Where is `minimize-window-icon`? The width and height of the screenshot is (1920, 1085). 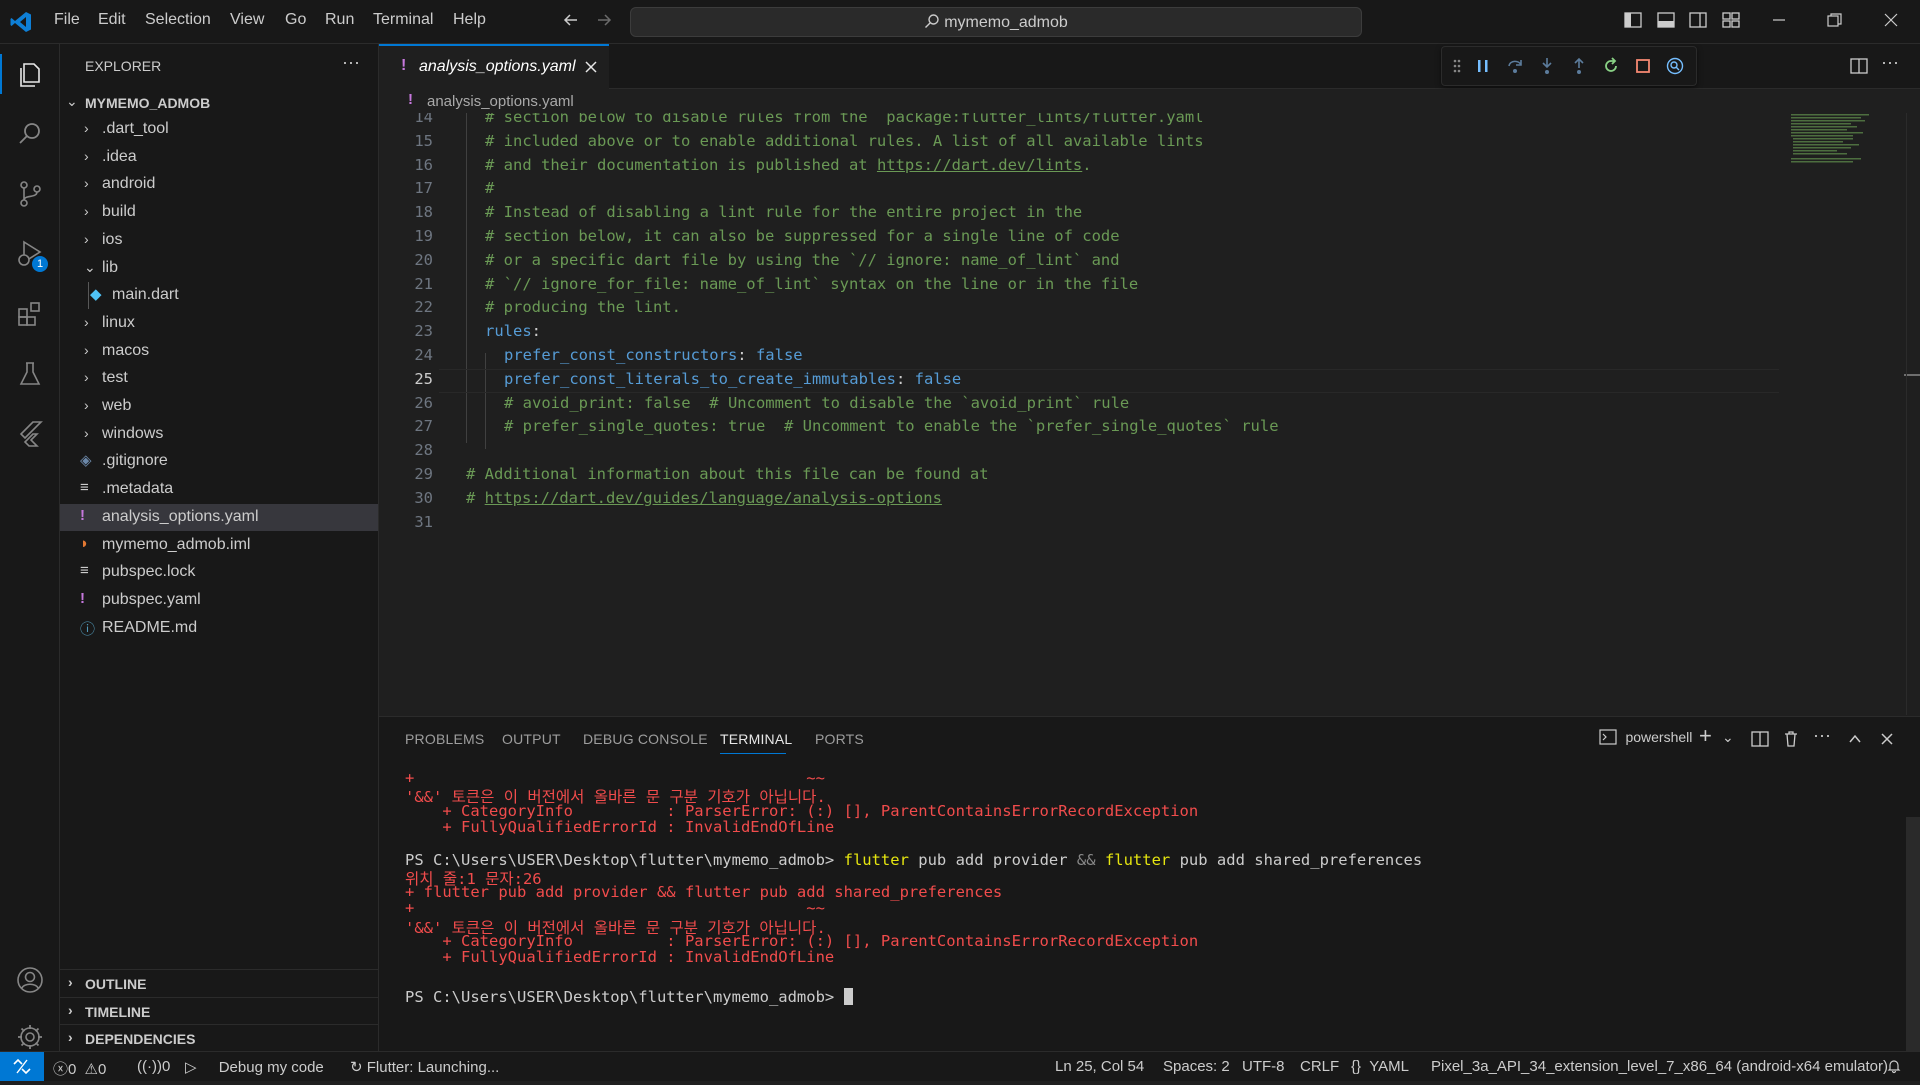
minimize-window-icon is located at coordinates (1779, 20).